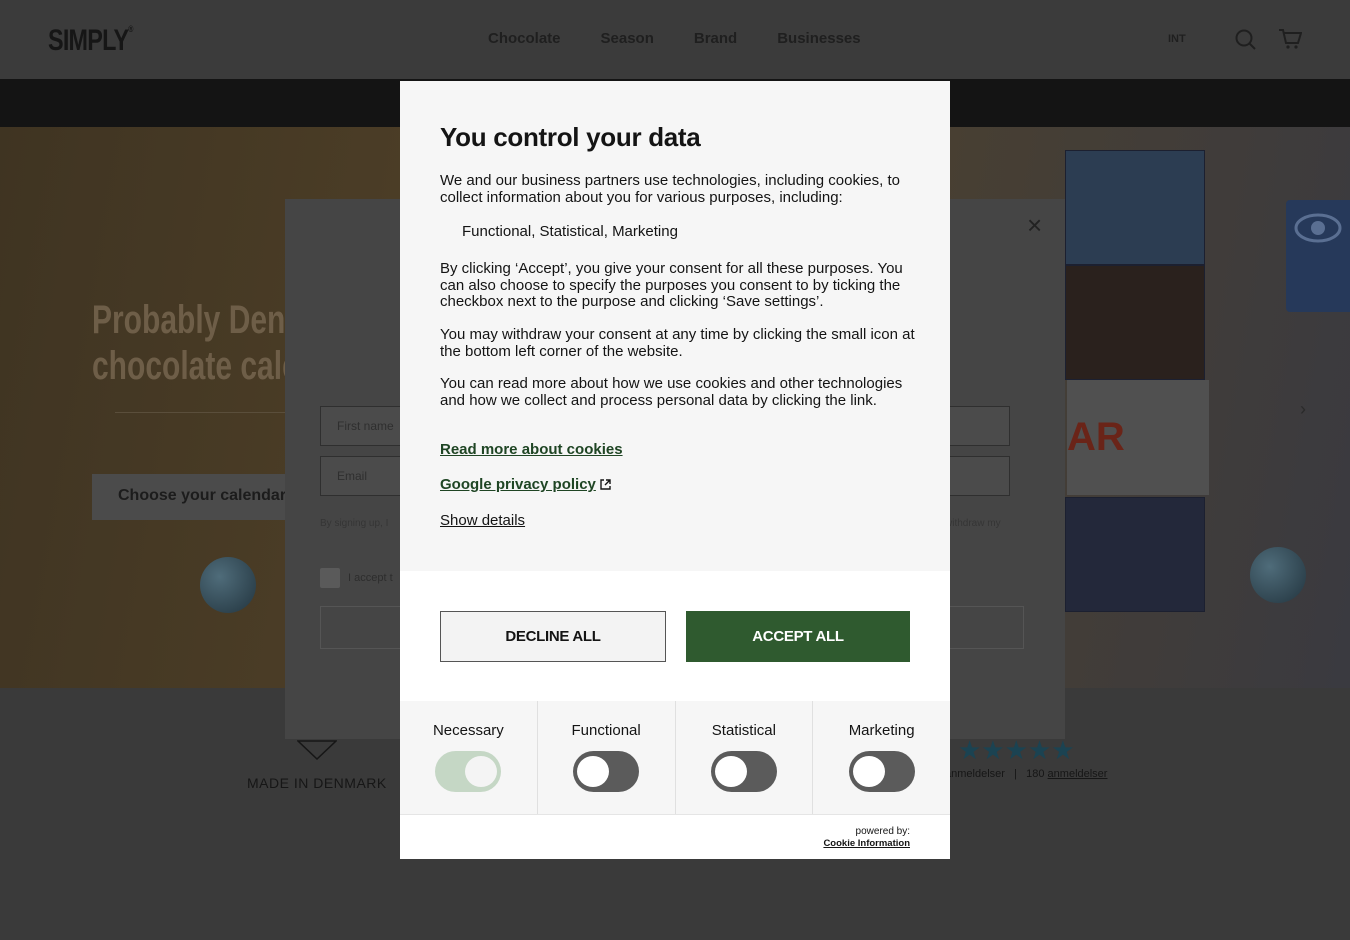 The image size is (1350, 940). Describe the element at coordinates (525, 484) in the screenshot. I see `google-privacy-link: Google privacy policy` at that location.